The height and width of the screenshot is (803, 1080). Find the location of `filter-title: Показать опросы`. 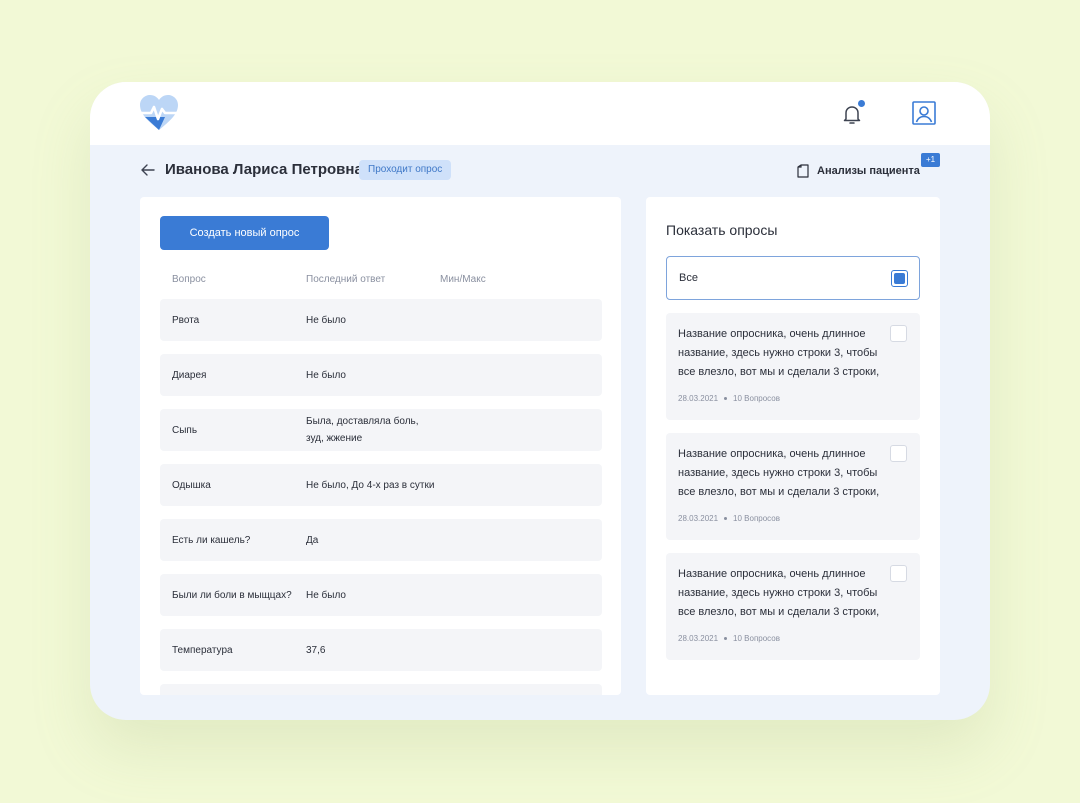

filter-title: Показать опросы is located at coordinates (722, 230).